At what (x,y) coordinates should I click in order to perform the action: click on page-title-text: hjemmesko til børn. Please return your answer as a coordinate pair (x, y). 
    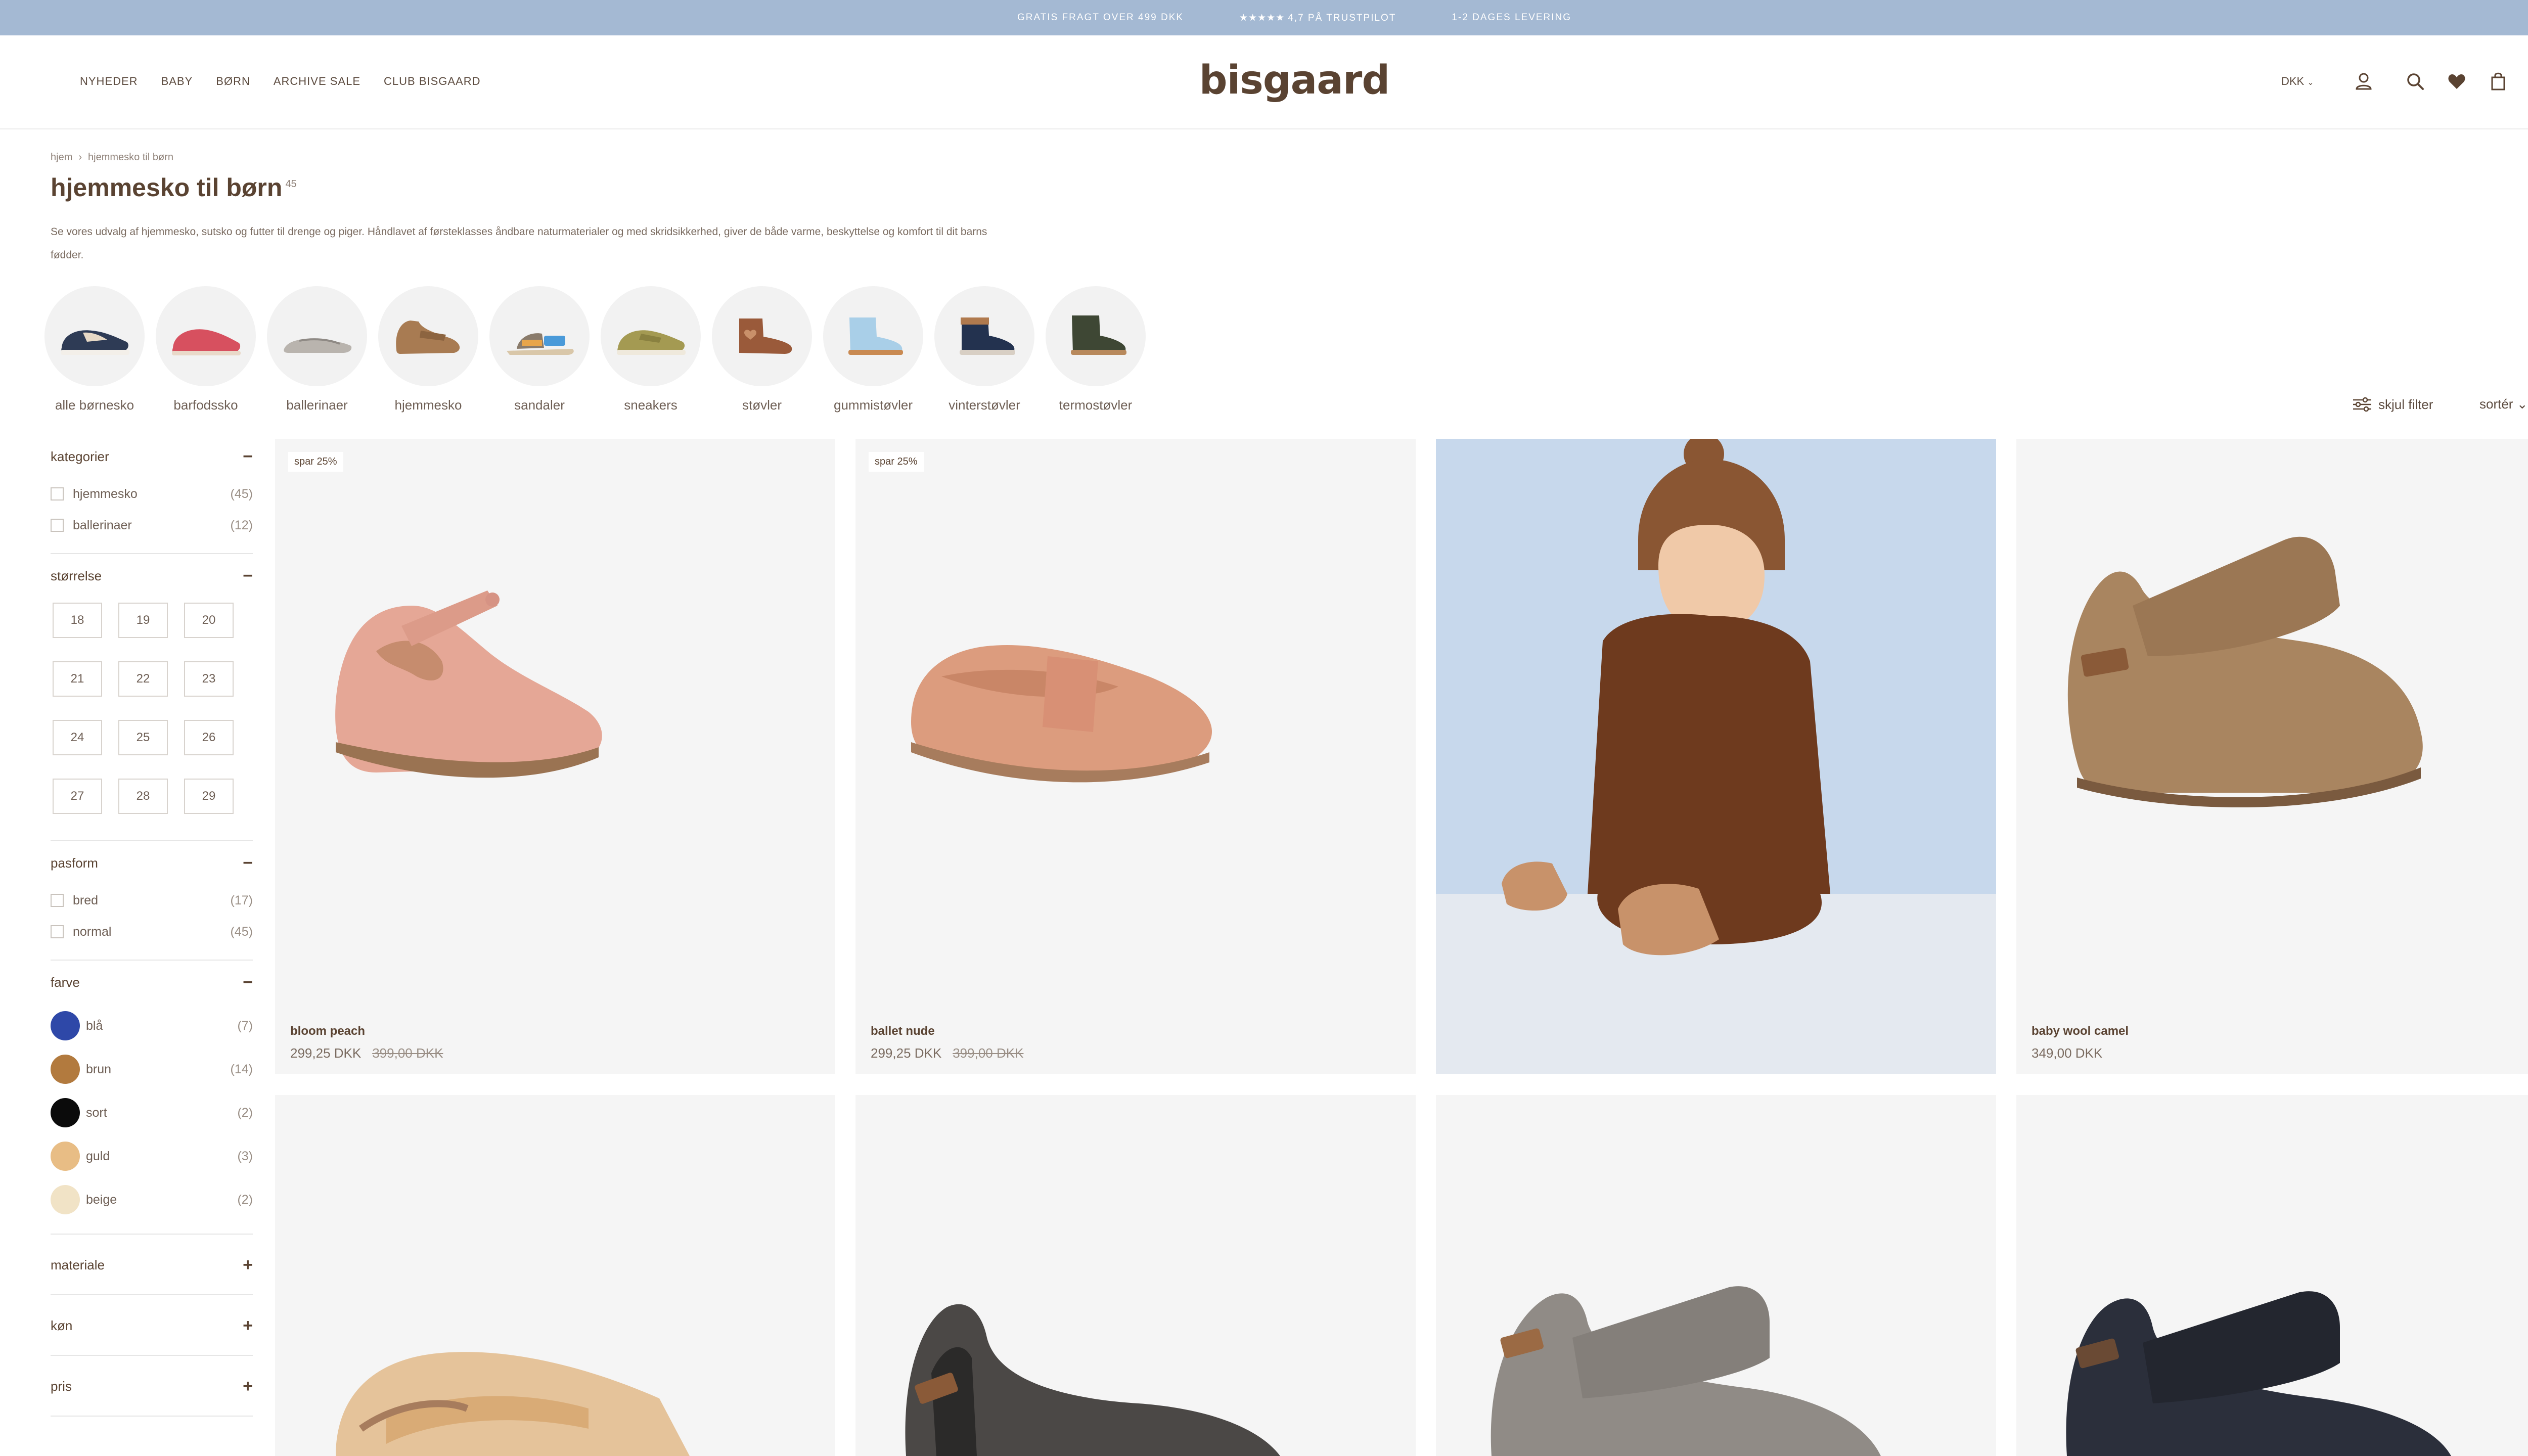
    Looking at the image, I should click on (167, 187).